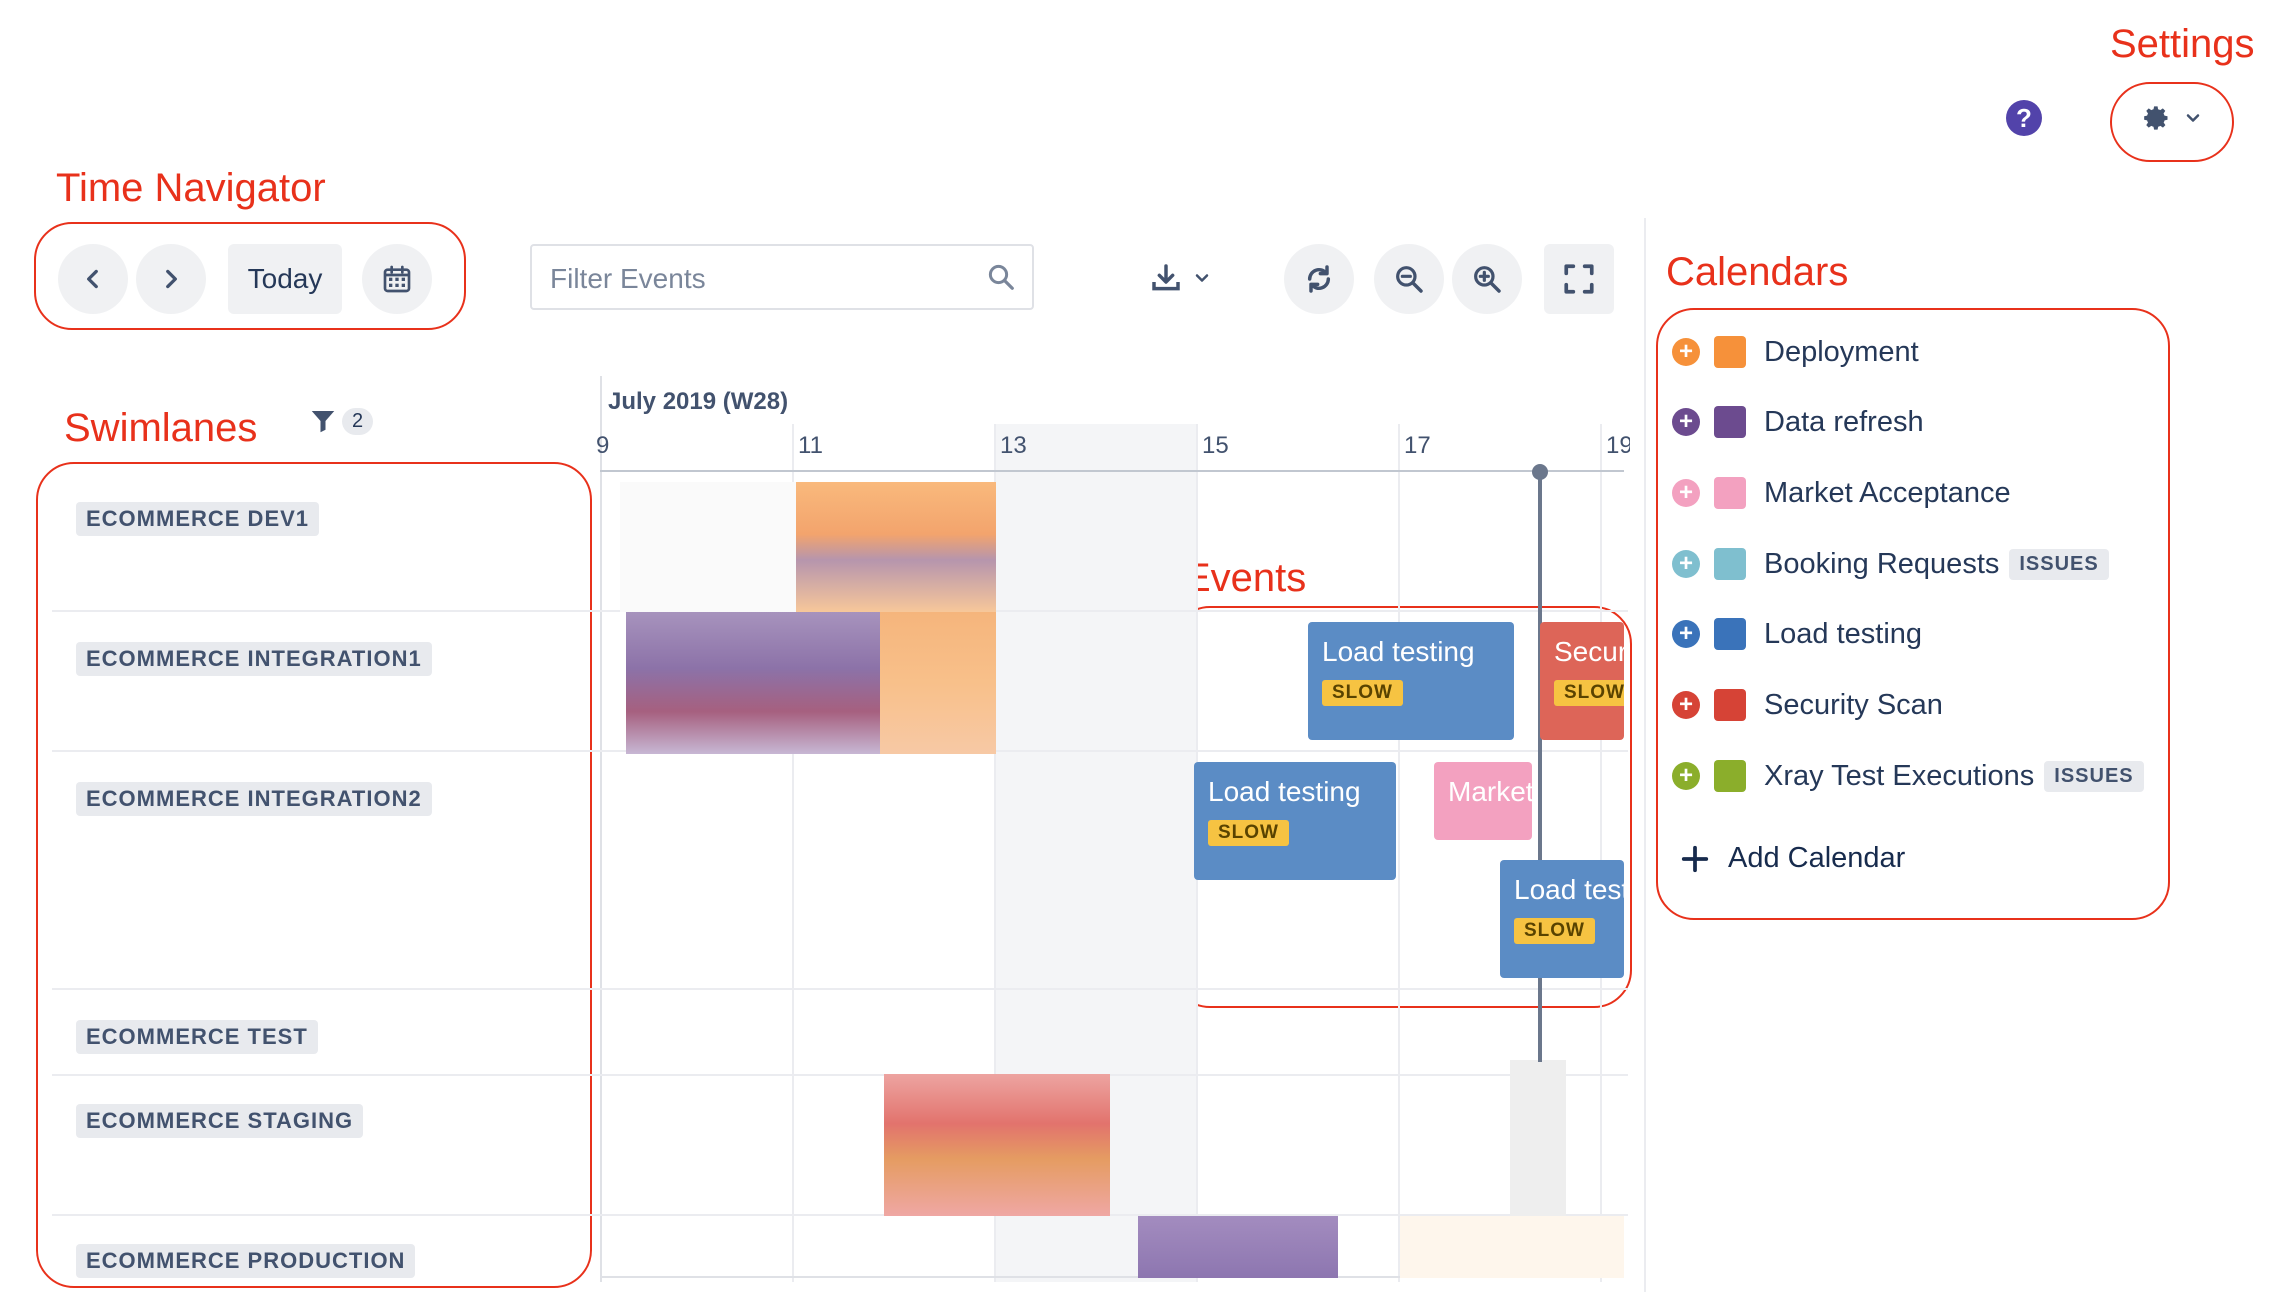 This screenshot has width=2296, height=1316. Describe the element at coordinates (2156, 118) in the screenshot. I see `gear-icon` at that location.